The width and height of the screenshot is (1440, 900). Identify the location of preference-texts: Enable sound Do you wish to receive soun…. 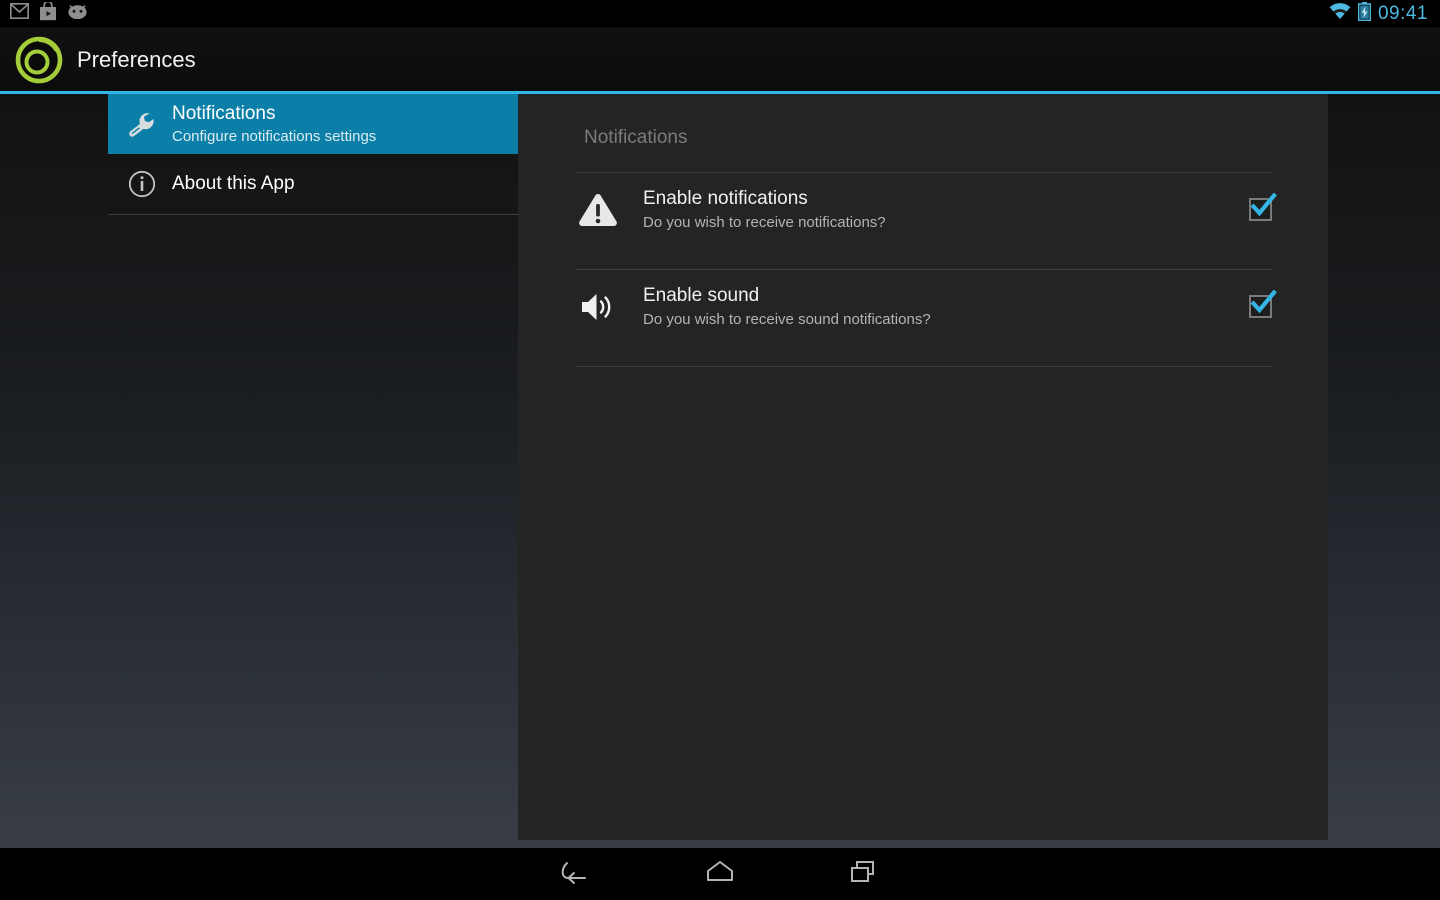
(946, 307).